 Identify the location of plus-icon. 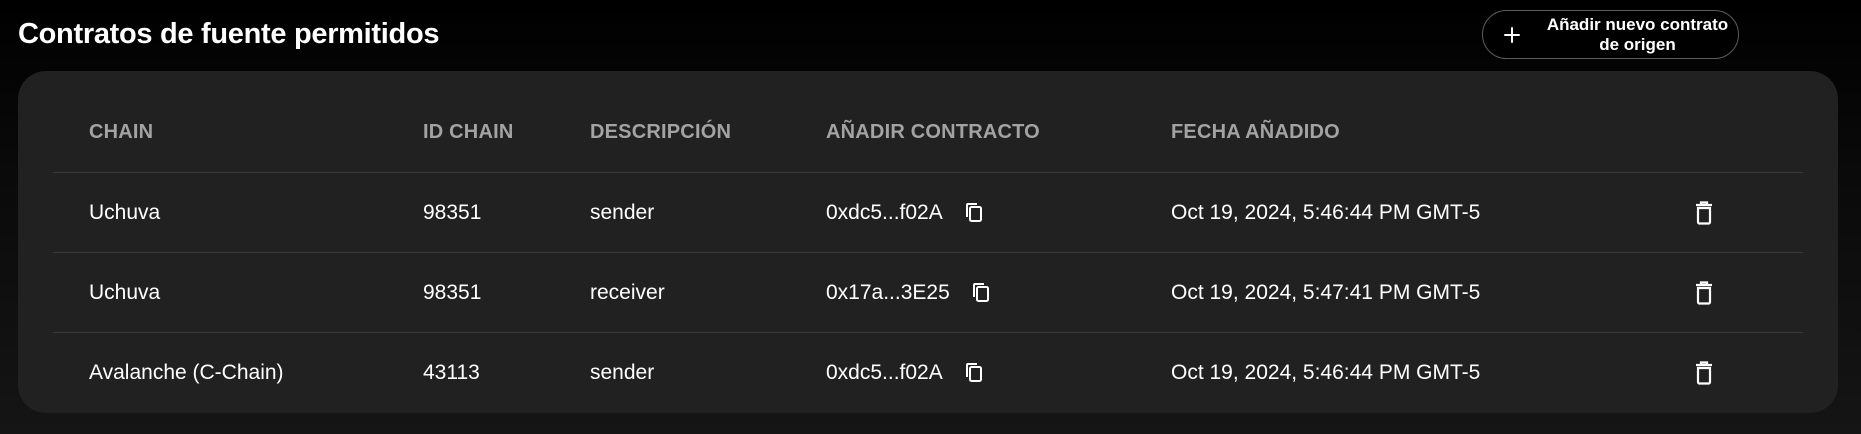
(1512, 35).